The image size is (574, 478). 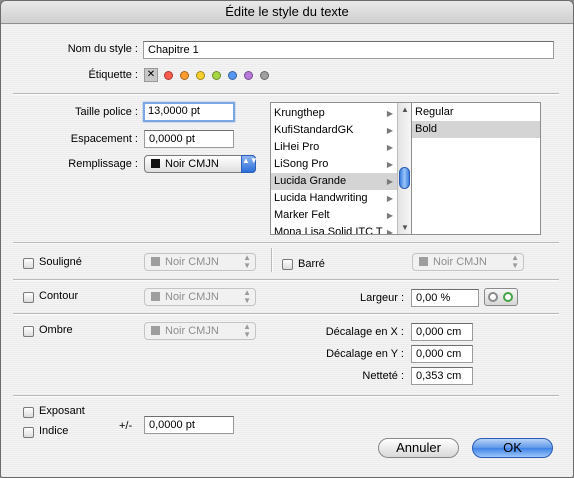 What do you see at coordinates (348, 50) in the screenshot?
I see `style-name-input: Chapitre 1` at bounding box center [348, 50].